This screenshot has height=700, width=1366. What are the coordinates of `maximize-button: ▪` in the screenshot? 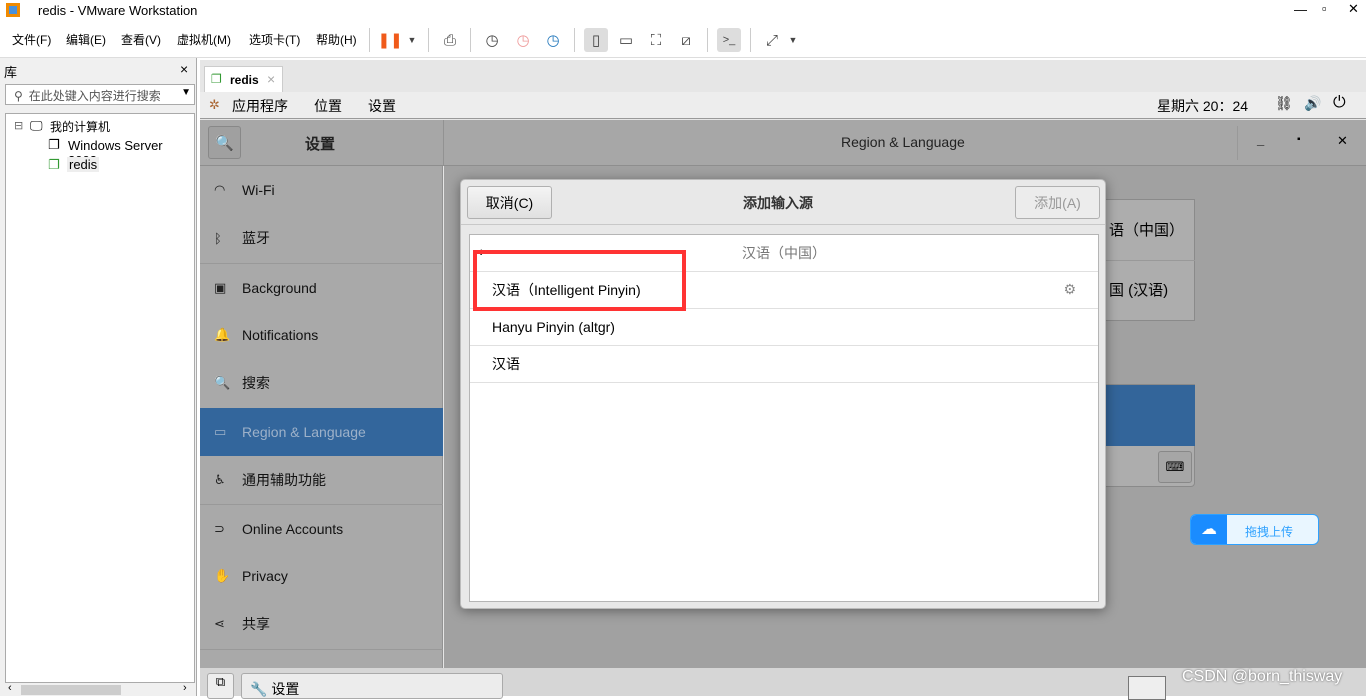 It's located at (1299, 139).